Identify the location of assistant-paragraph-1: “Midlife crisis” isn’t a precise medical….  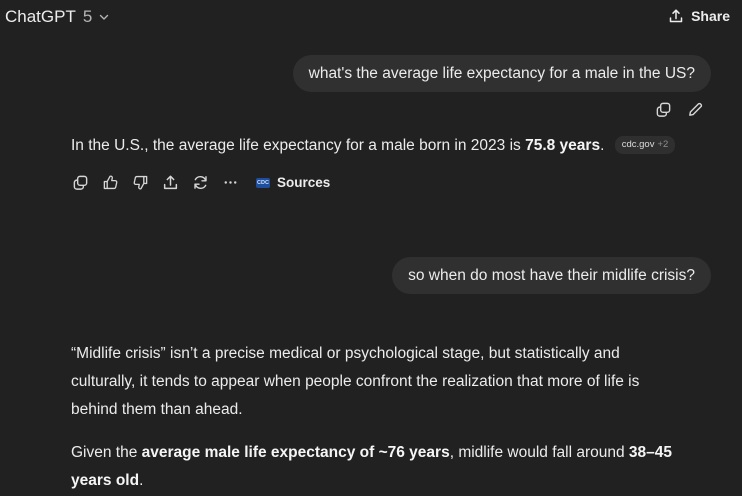
(355, 382).